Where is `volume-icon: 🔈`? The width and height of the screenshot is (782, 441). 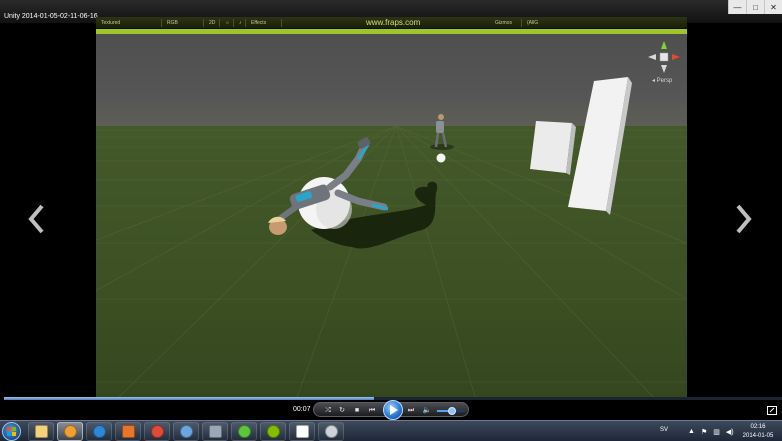
volume-icon: 🔈 is located at coordinates (427, 410).